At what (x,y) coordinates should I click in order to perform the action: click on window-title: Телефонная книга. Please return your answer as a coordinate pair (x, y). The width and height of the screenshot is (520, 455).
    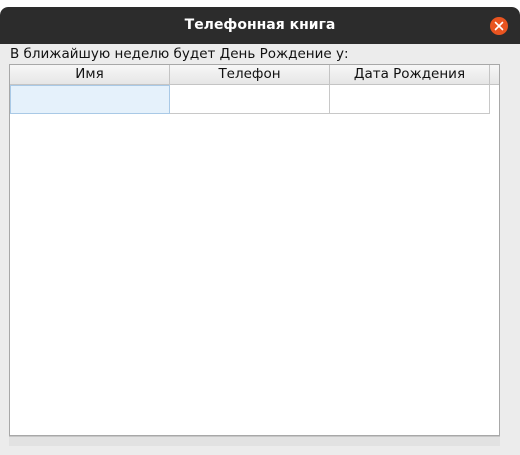
    Looking at the image, I should click on (260, 25).